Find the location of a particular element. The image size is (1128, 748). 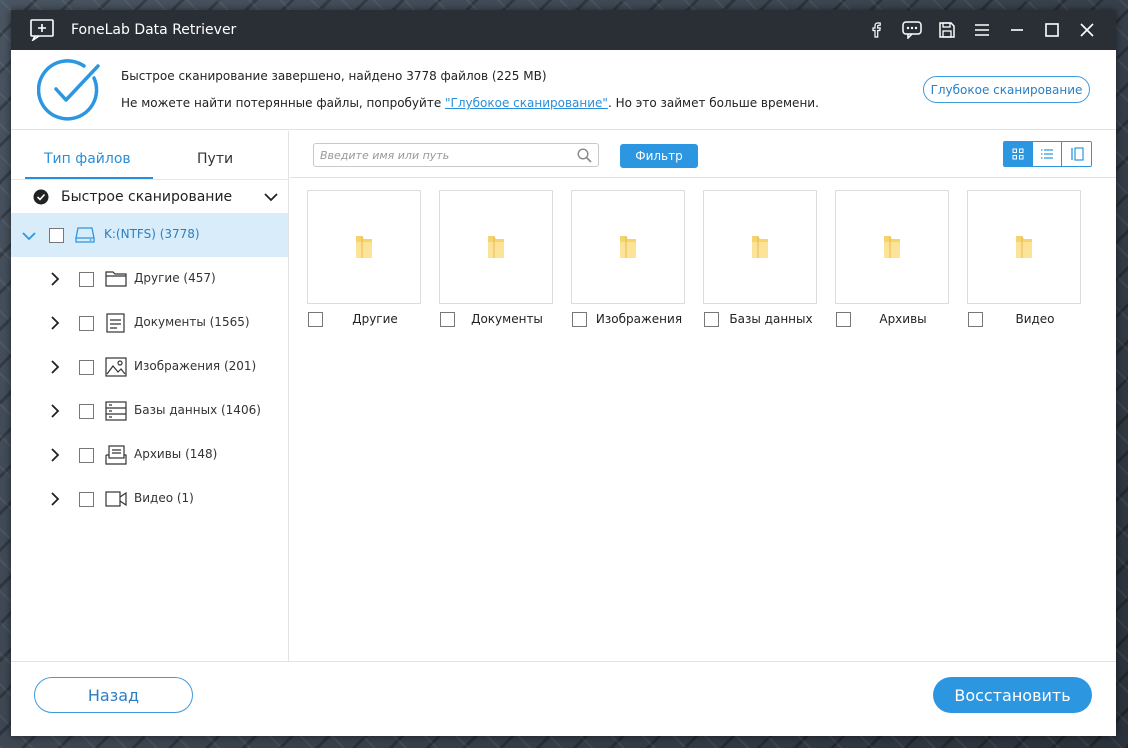

tree-item-documents: Документы (1565) is located at coordinates (149, 323).